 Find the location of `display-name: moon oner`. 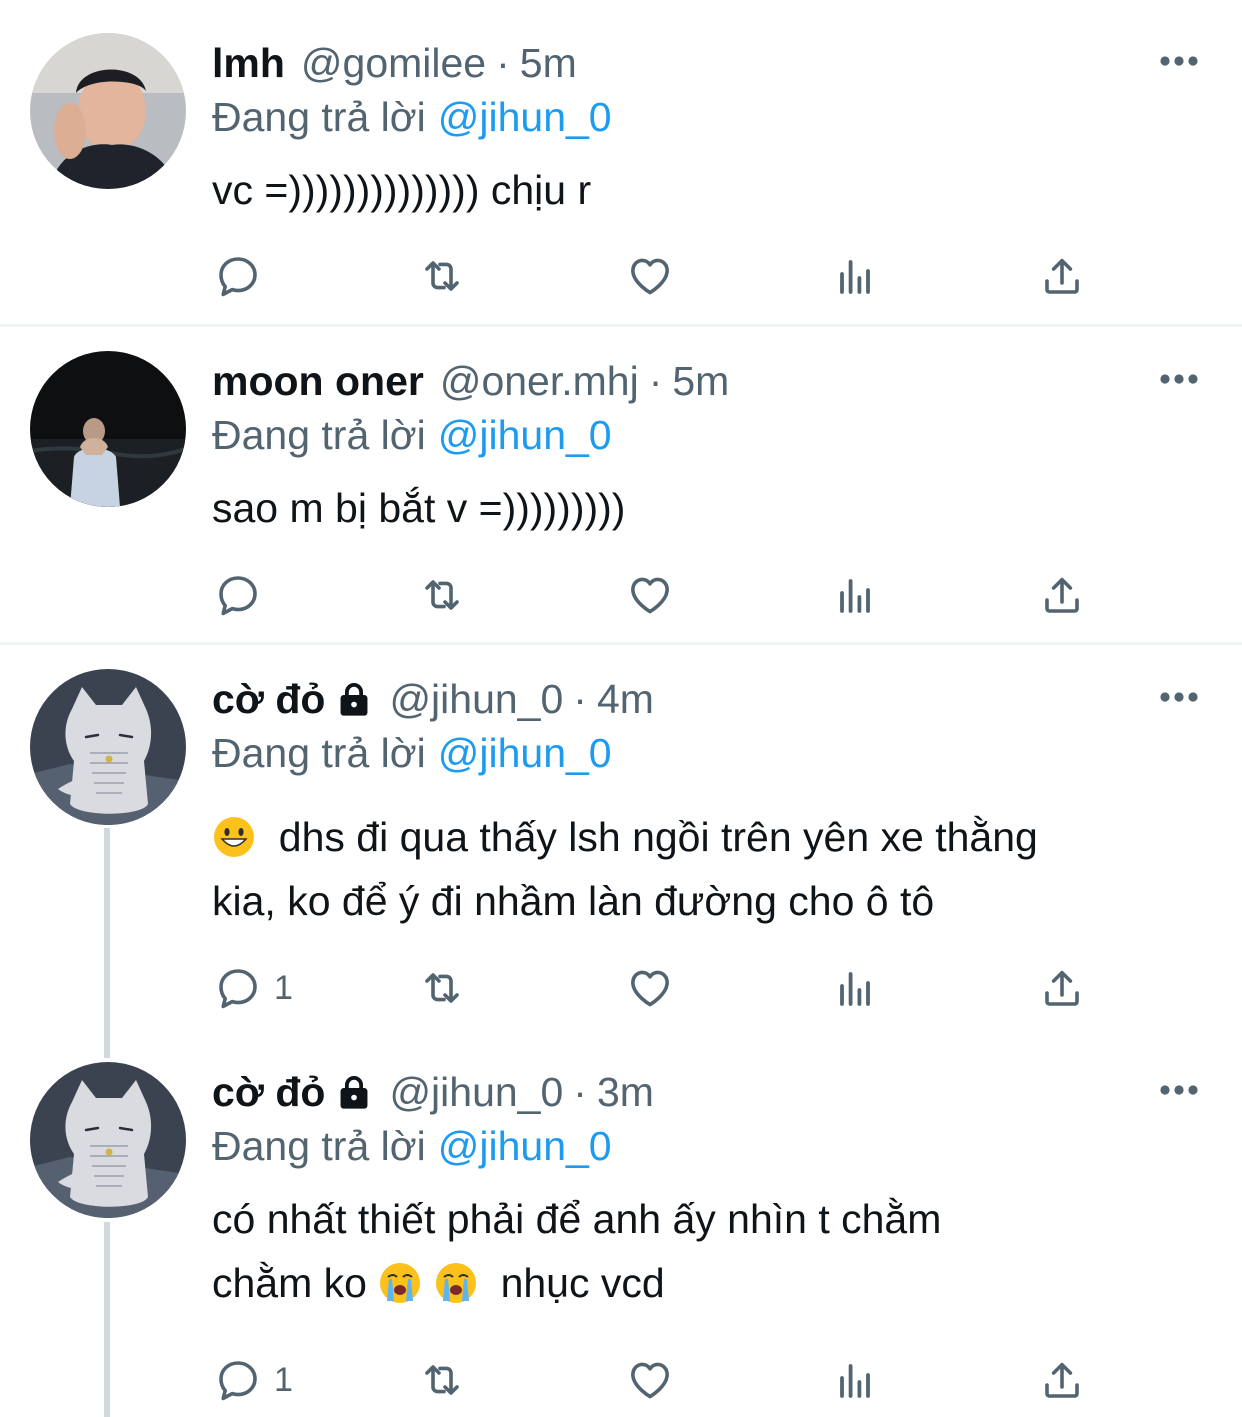

display-name: moon oner is located at coordinates (318, 381).